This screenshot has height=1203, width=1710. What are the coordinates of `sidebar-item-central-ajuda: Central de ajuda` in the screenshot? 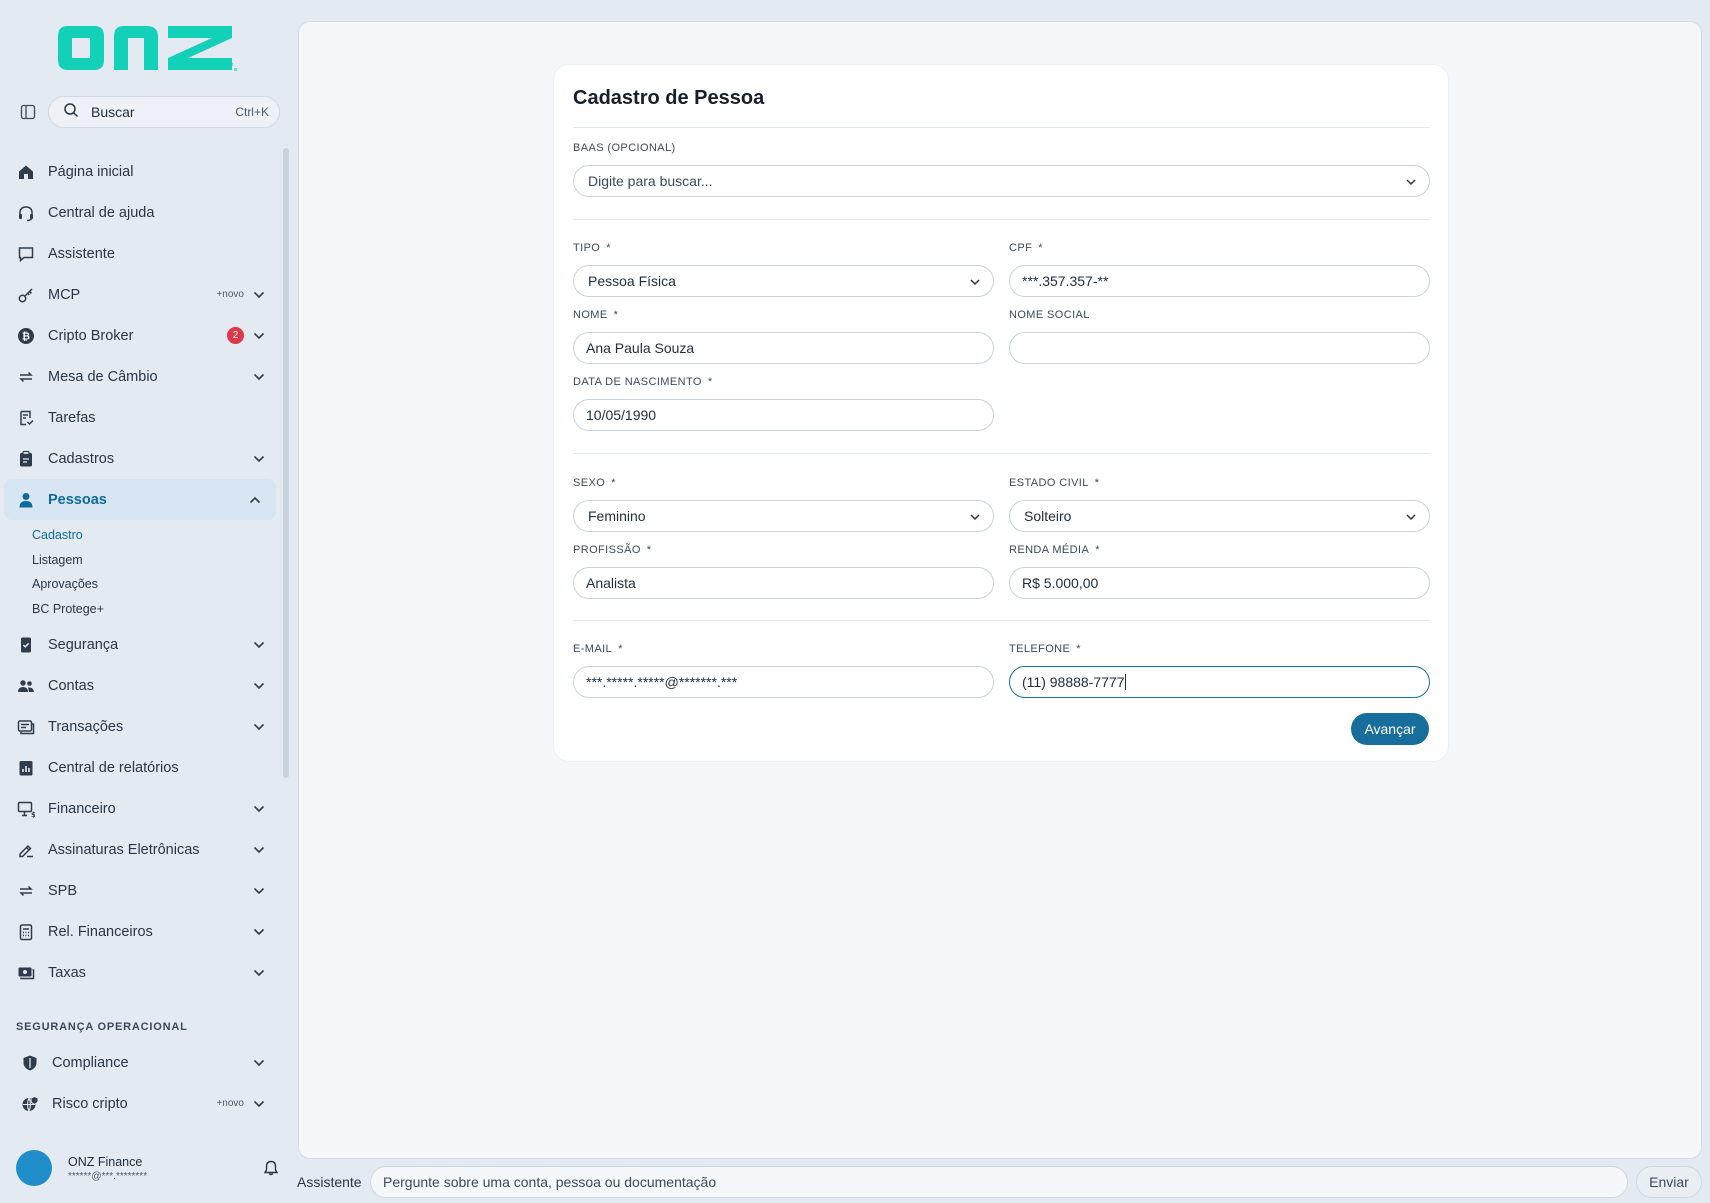 It's located at (140, 212).